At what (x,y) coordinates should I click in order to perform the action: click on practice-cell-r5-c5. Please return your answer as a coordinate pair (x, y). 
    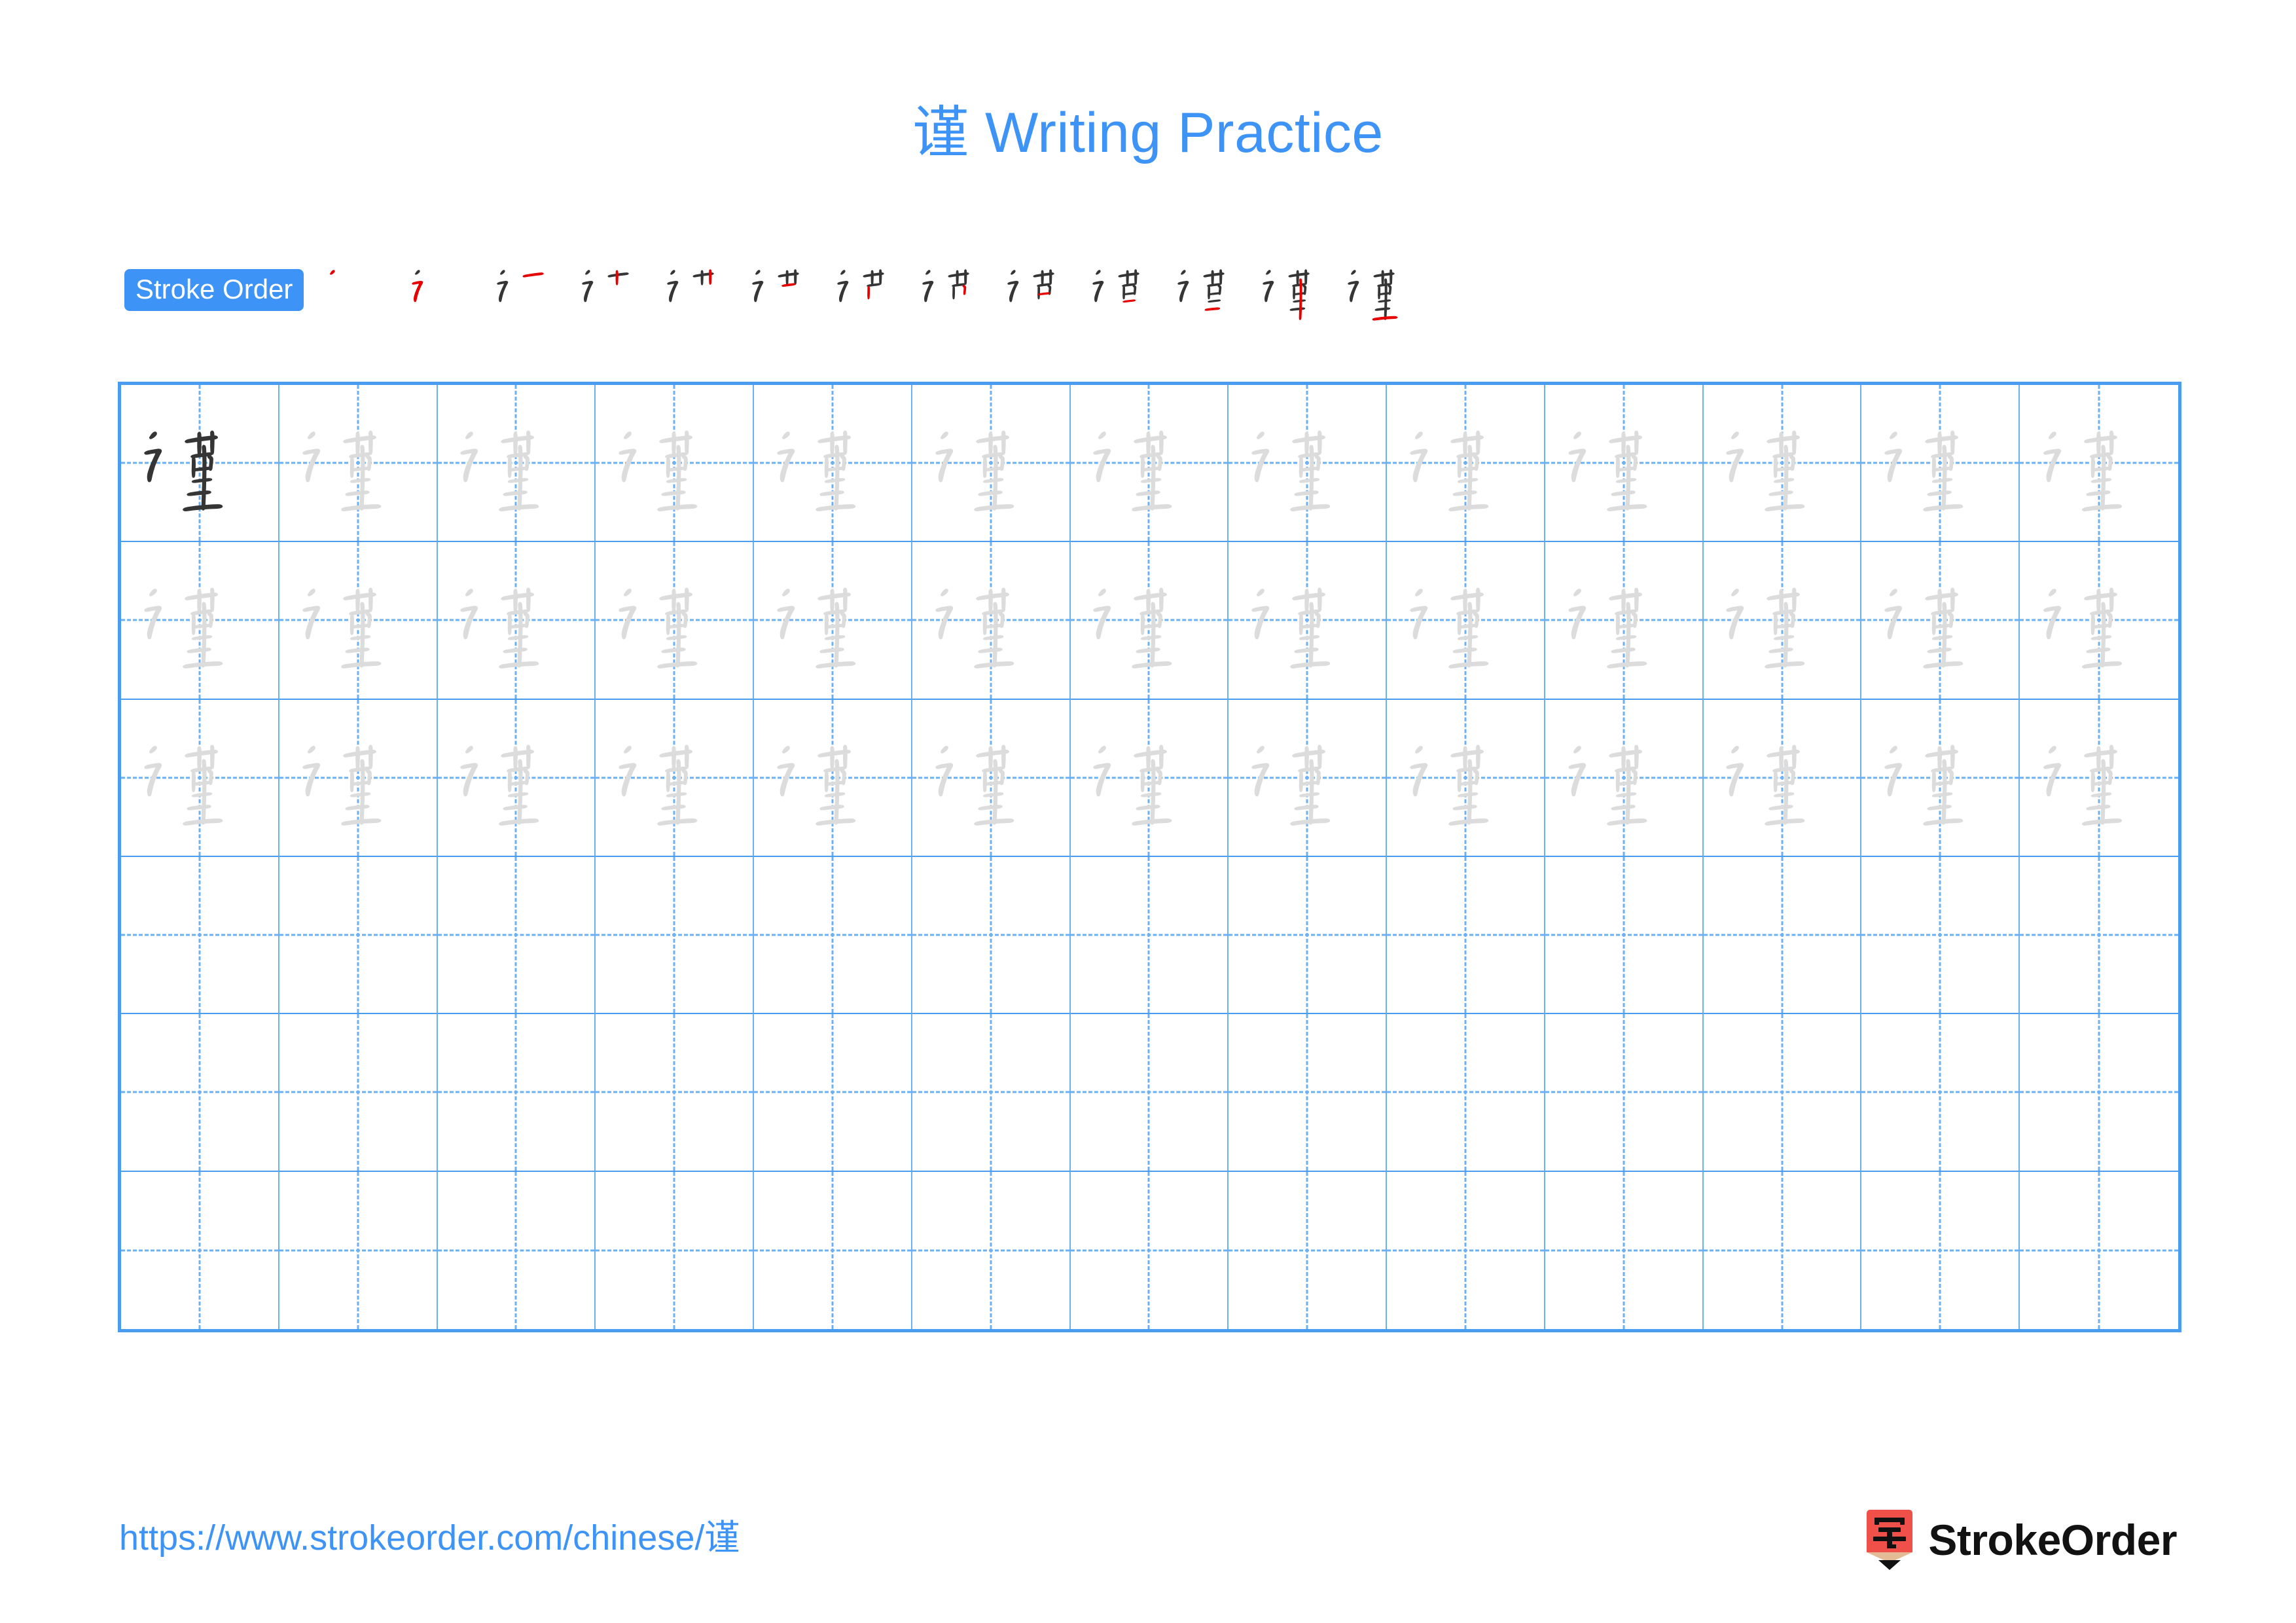
    Looking at the image, I should click on (833, 1093).